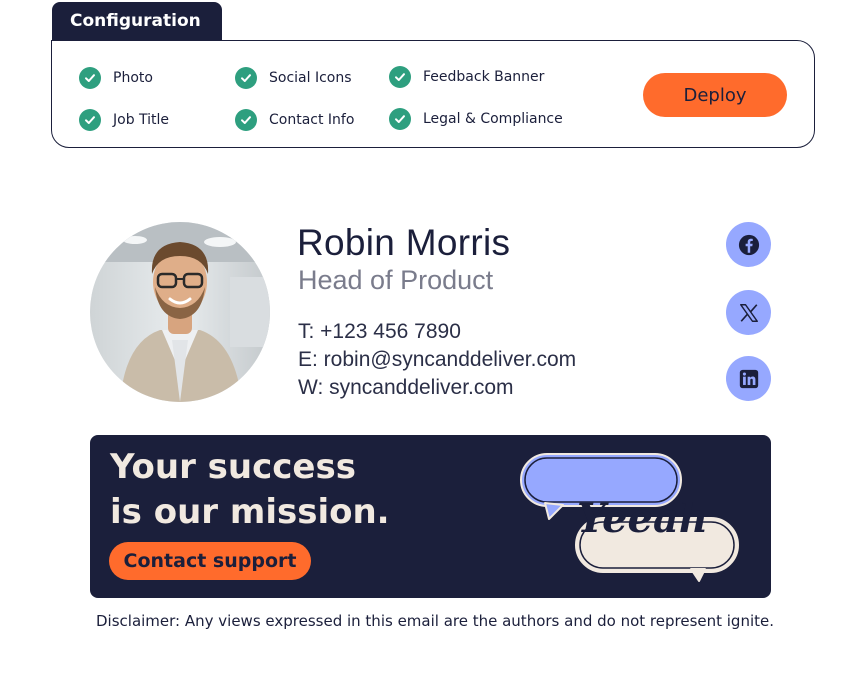 The image size is (863, 693). I want to click on option-job-title: Job Title, so click(124, 120).